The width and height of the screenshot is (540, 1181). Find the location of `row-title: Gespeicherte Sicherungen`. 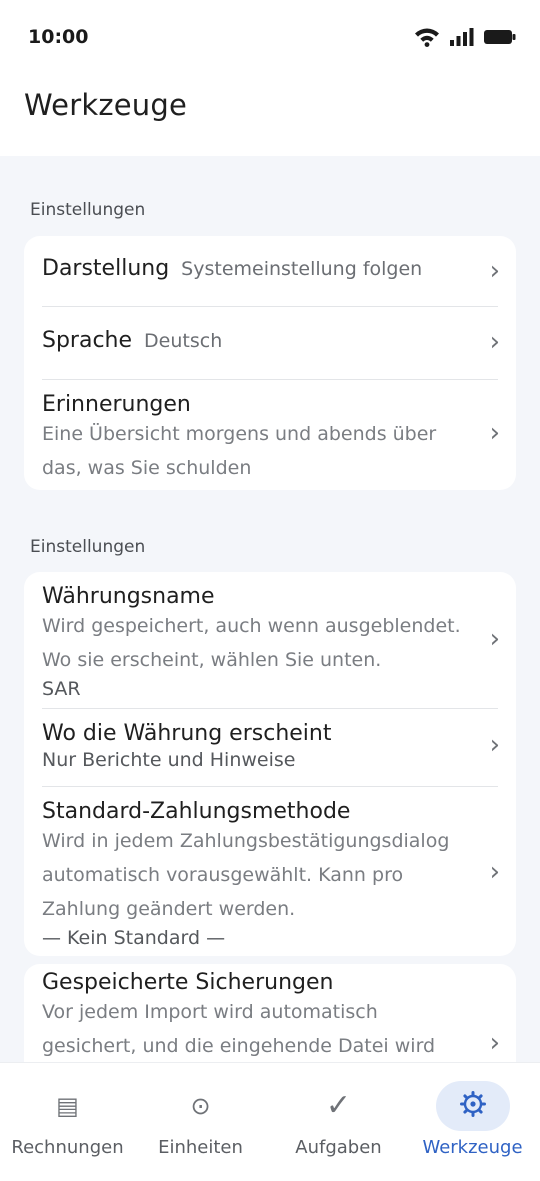

row-title: Gespeicherte Sicherungen is located at coordinates (188, 982).